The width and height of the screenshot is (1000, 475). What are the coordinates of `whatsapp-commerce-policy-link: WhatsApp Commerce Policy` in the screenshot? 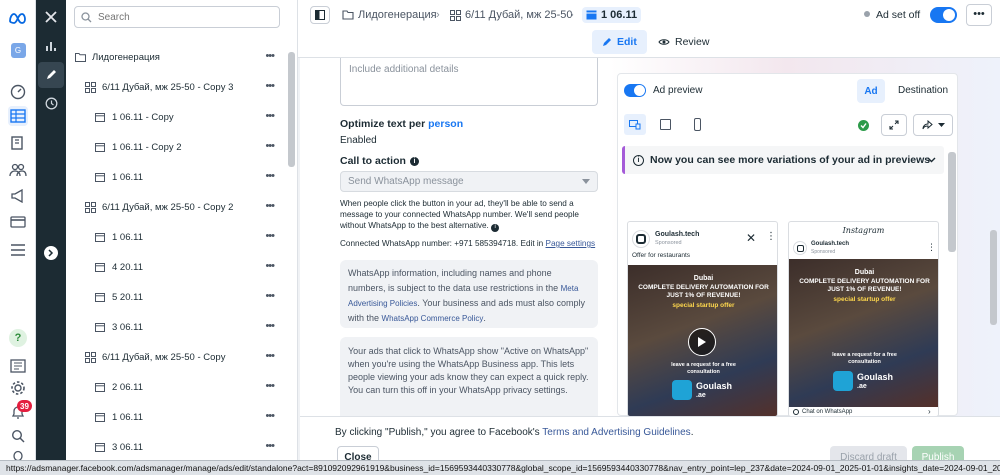 It's located at (433, 318).